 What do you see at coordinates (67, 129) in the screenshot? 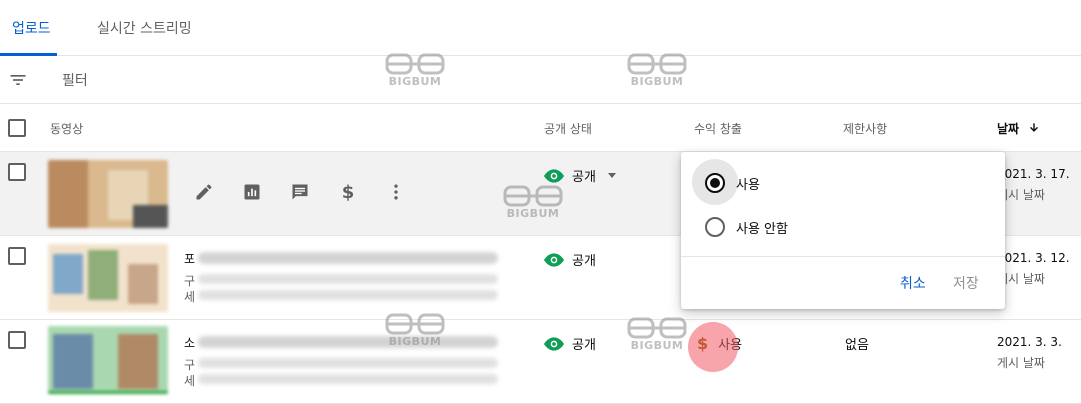
I see `header-video: 동영상` at bounding box center [67, 129].